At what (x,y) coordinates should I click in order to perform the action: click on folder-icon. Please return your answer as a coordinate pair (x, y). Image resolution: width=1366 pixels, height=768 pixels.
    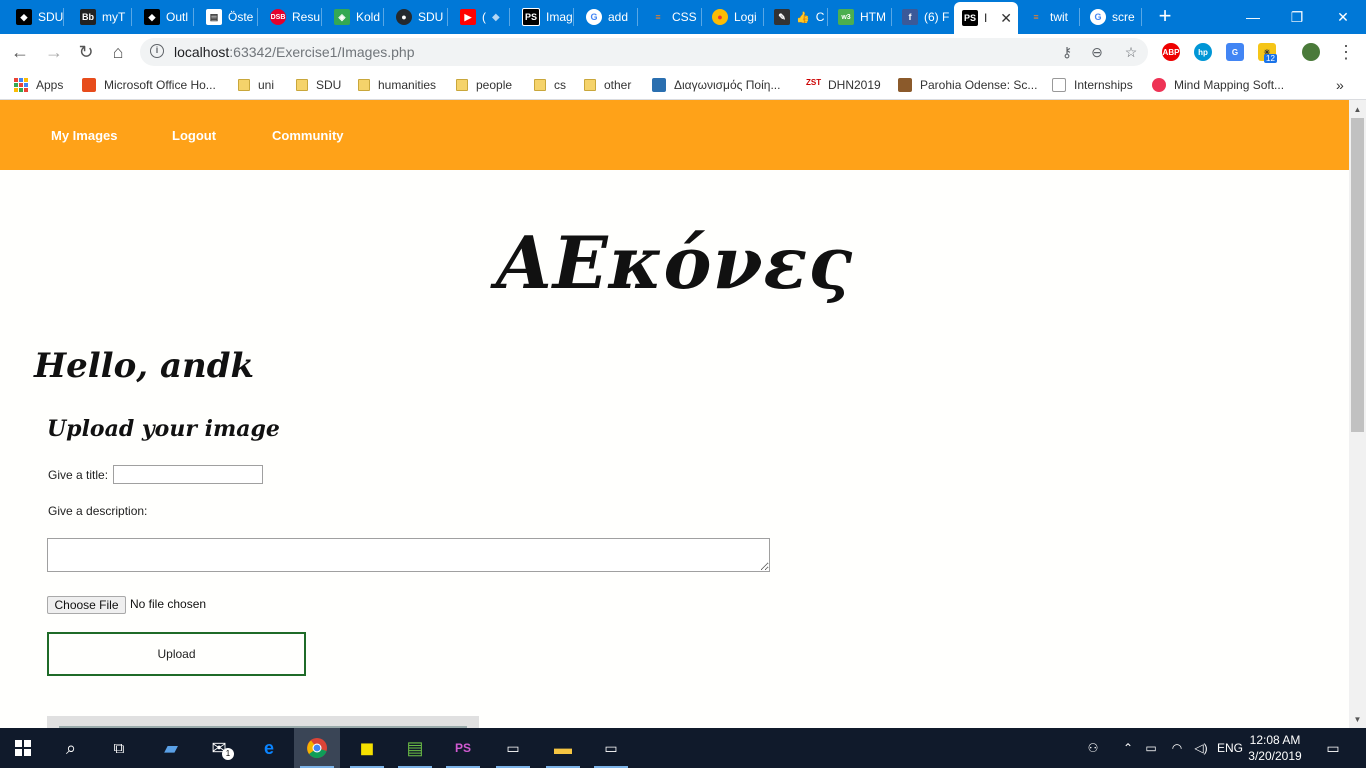
    Looking at the image, I should click on (590, 85).